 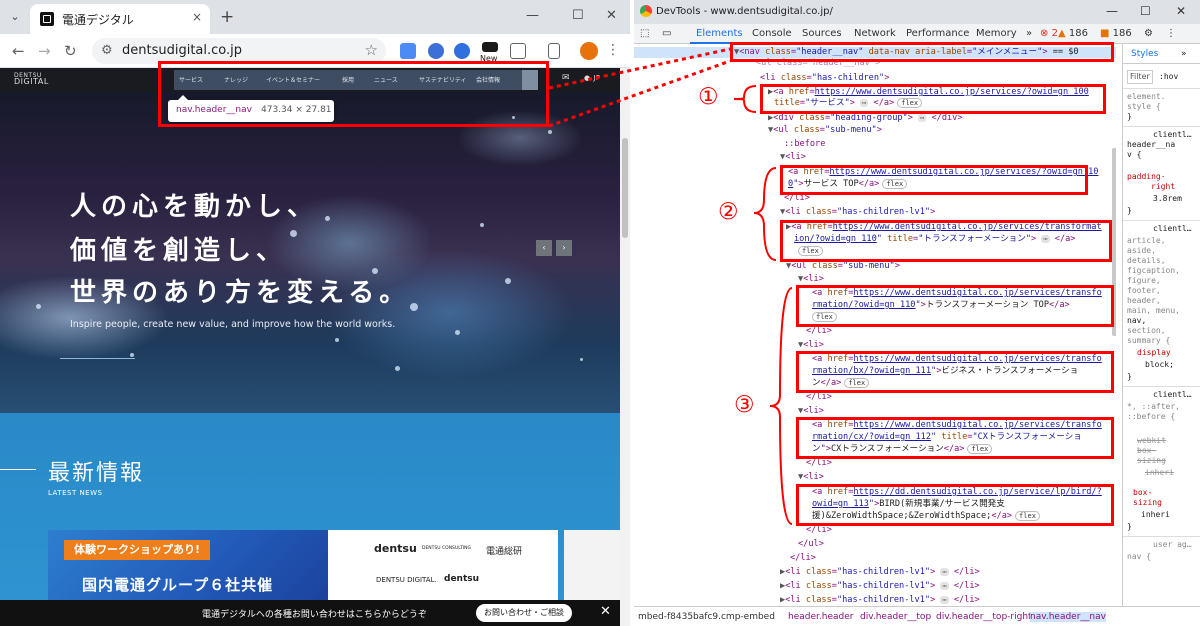 I want to click on extension-new-icon, so click(x=490, y=47).